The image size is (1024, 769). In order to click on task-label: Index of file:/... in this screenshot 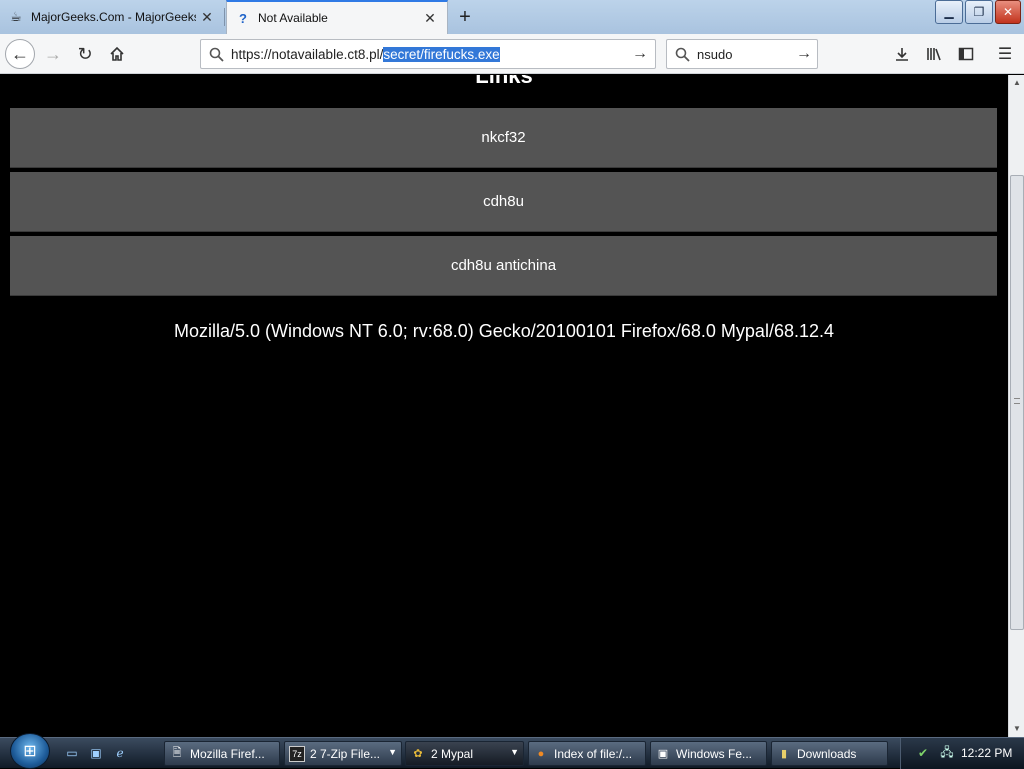, I will do `click(593, 753)`.